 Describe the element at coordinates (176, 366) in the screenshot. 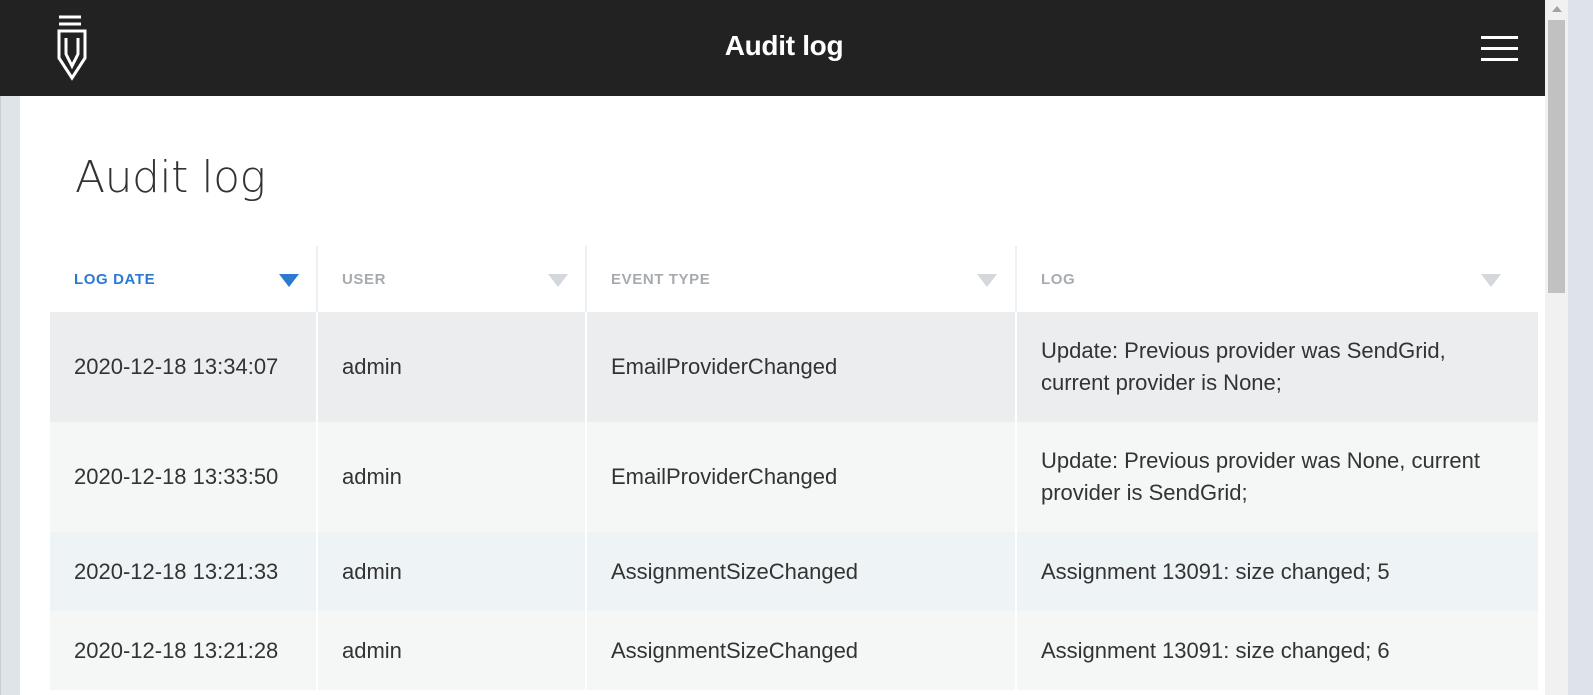

I see `log-date-value: 2020-12-18 13:34:07` at that location.